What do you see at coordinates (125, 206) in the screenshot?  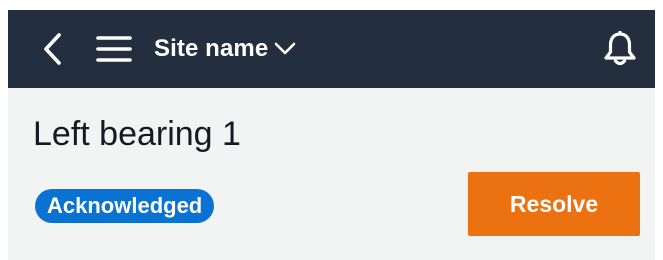 I see `status-badge: Acknowledged` at bounding box center [125, 206].